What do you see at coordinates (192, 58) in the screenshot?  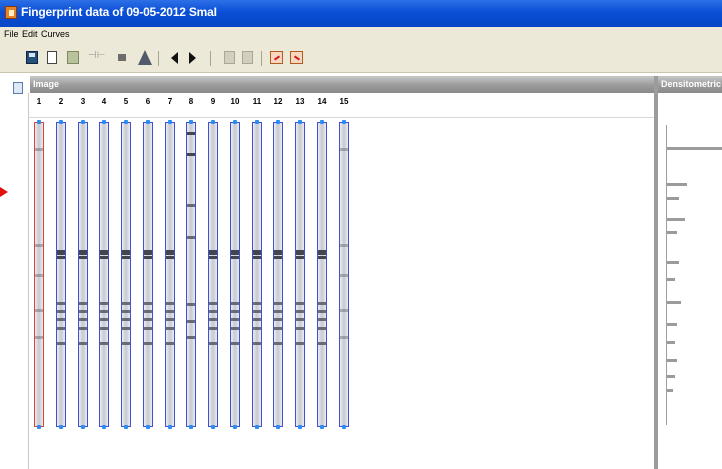 I see `arrow-right-icon` at bounding box center [192, 58].